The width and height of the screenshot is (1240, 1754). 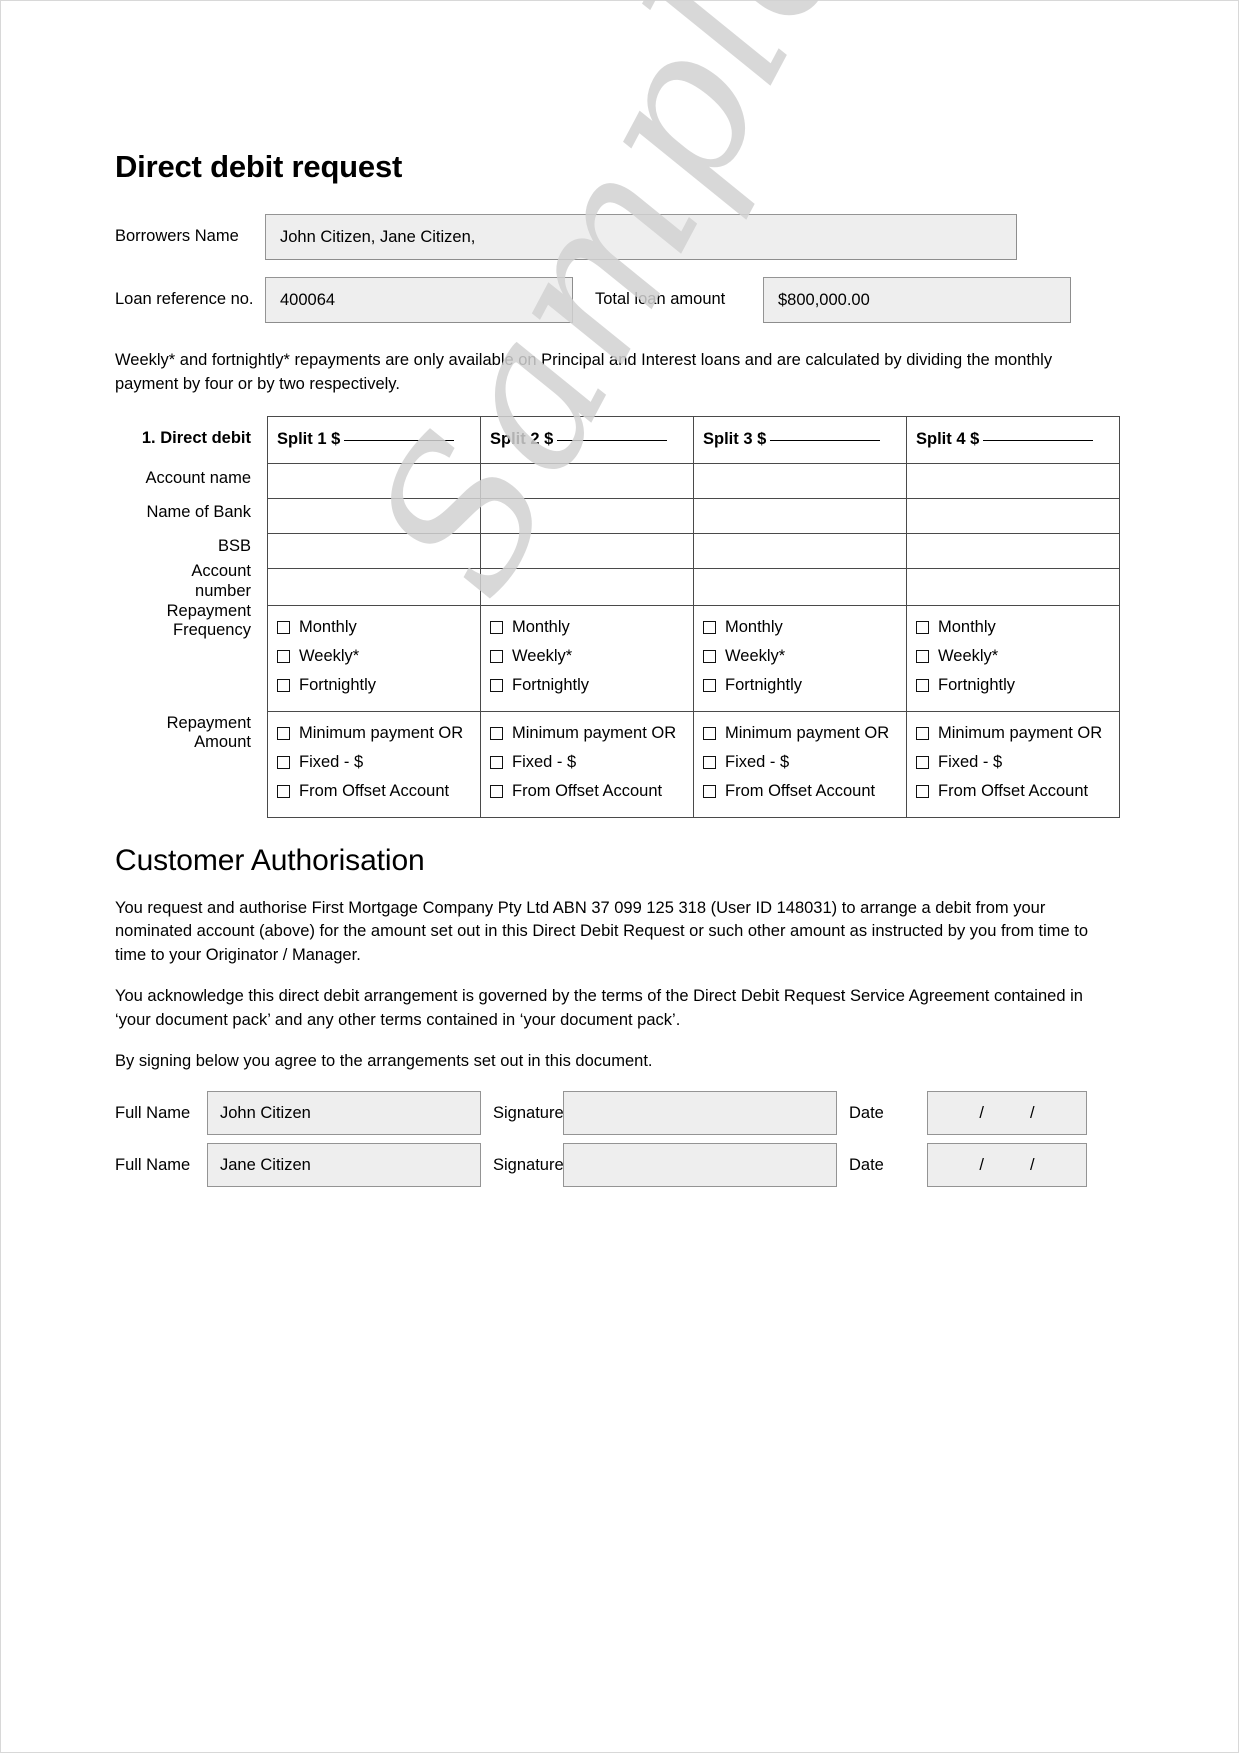 What do you see at coordinates (328, 626) in the screenshot?
I see `option-label: Monthly` at bounding box center [328, 626].